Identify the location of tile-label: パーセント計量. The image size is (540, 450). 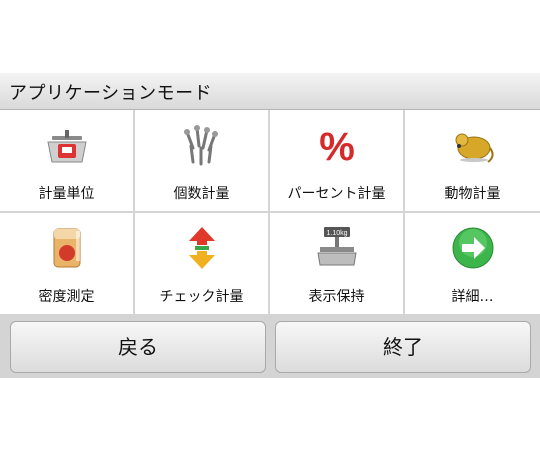
(336, 194).